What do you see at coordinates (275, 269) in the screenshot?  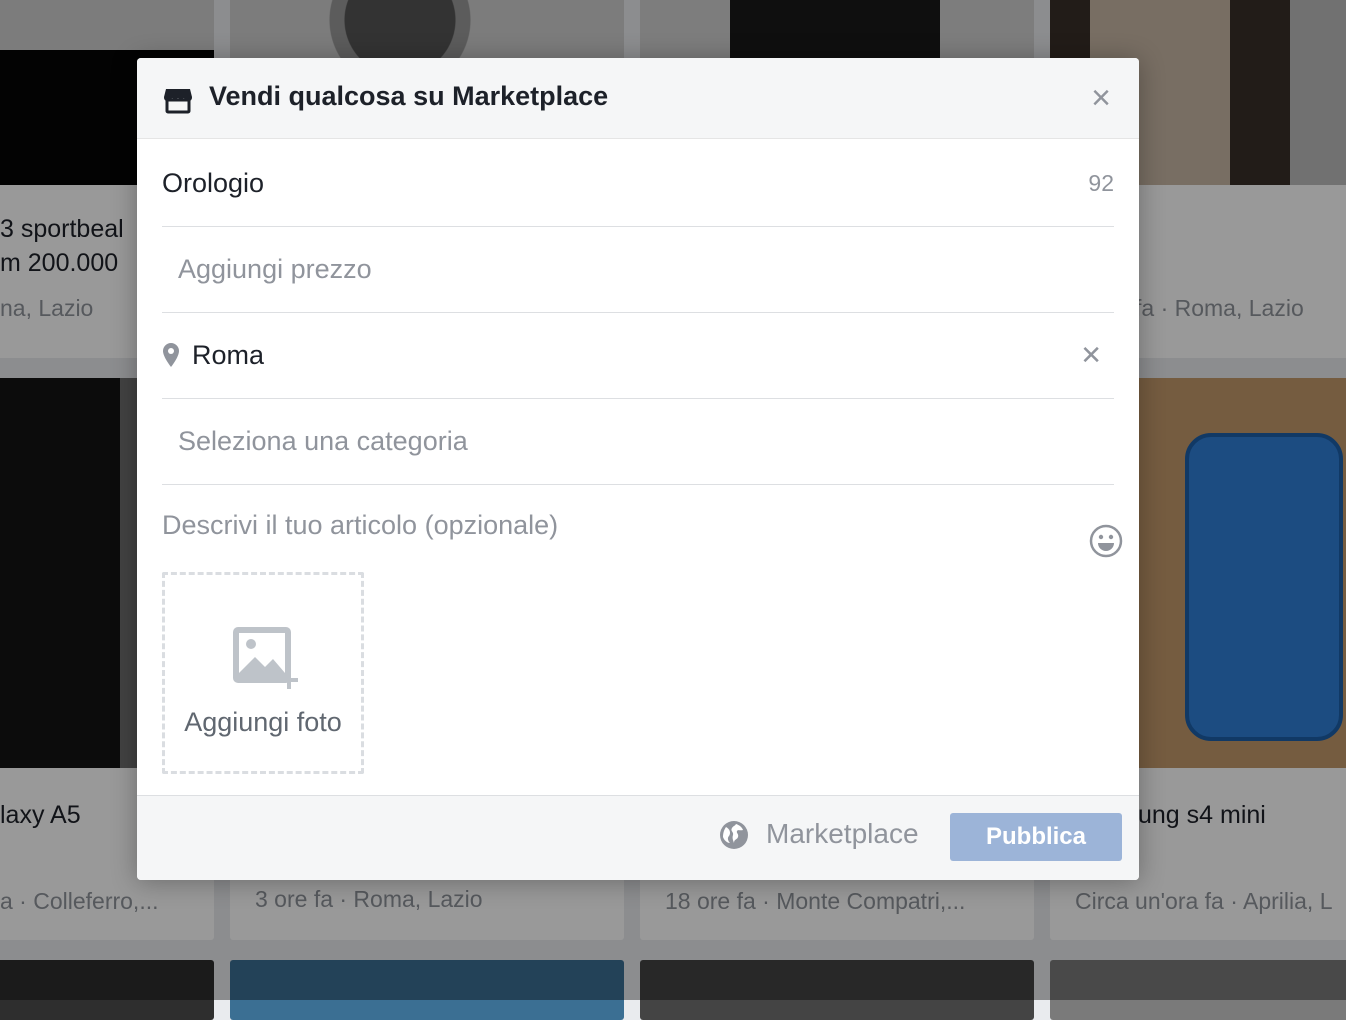 I see `price-input: Aggiungi prezzo` at bounding box center [275, 269].